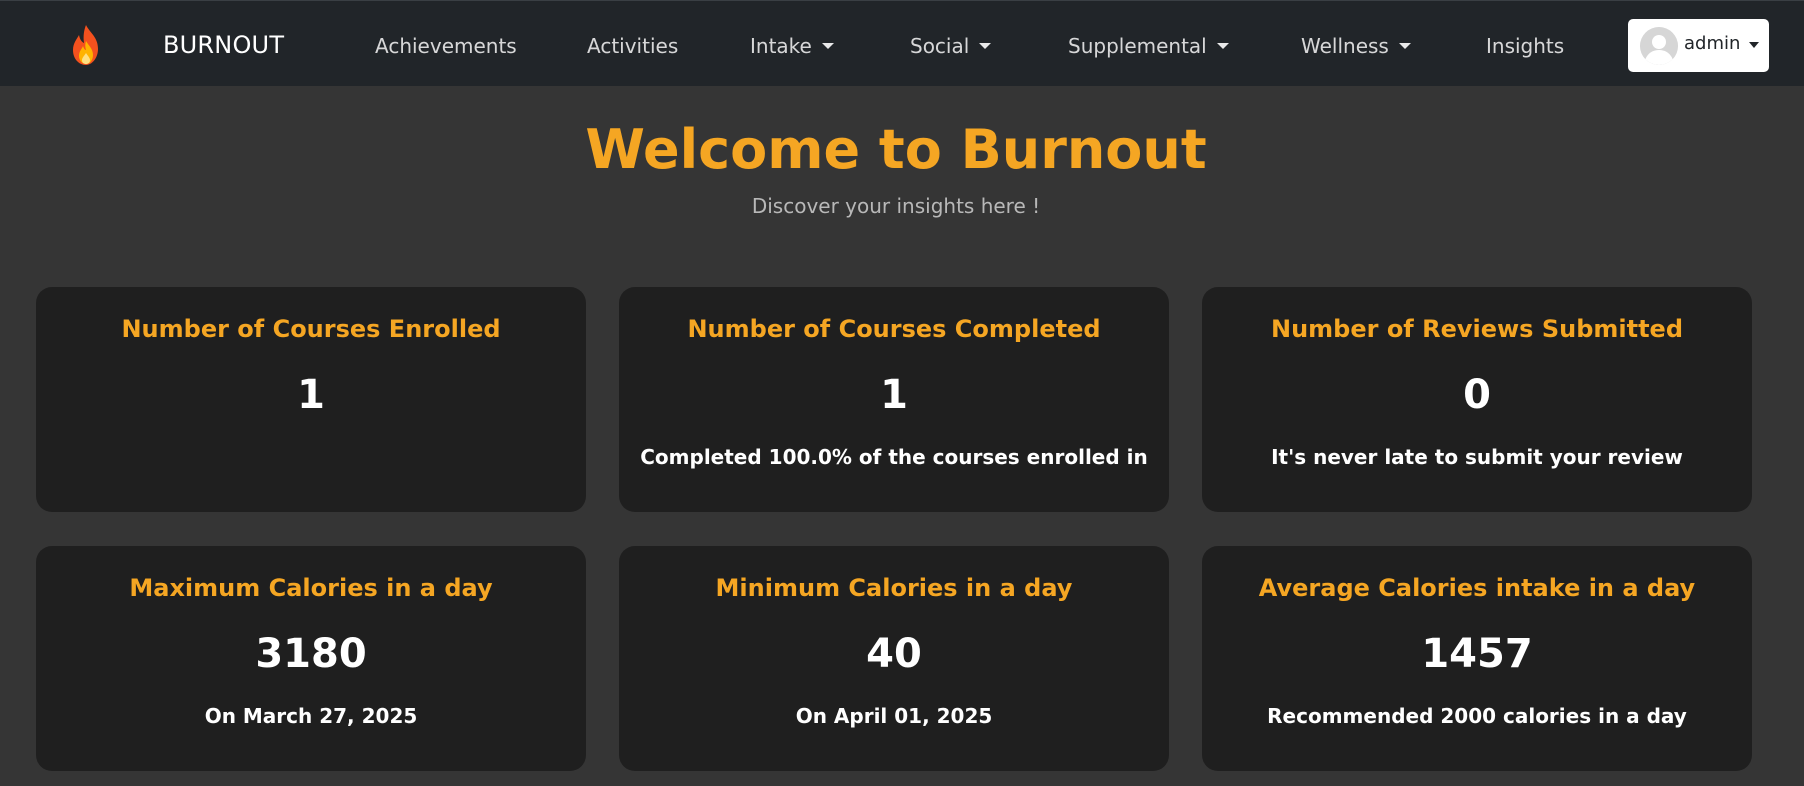 The height and width of the screenshot is (786, 1804). What do you see at coordinates (894, 329) in the screenshot?
I see `card-title: Number of Courses Completed` at bounding box center [894, 329].